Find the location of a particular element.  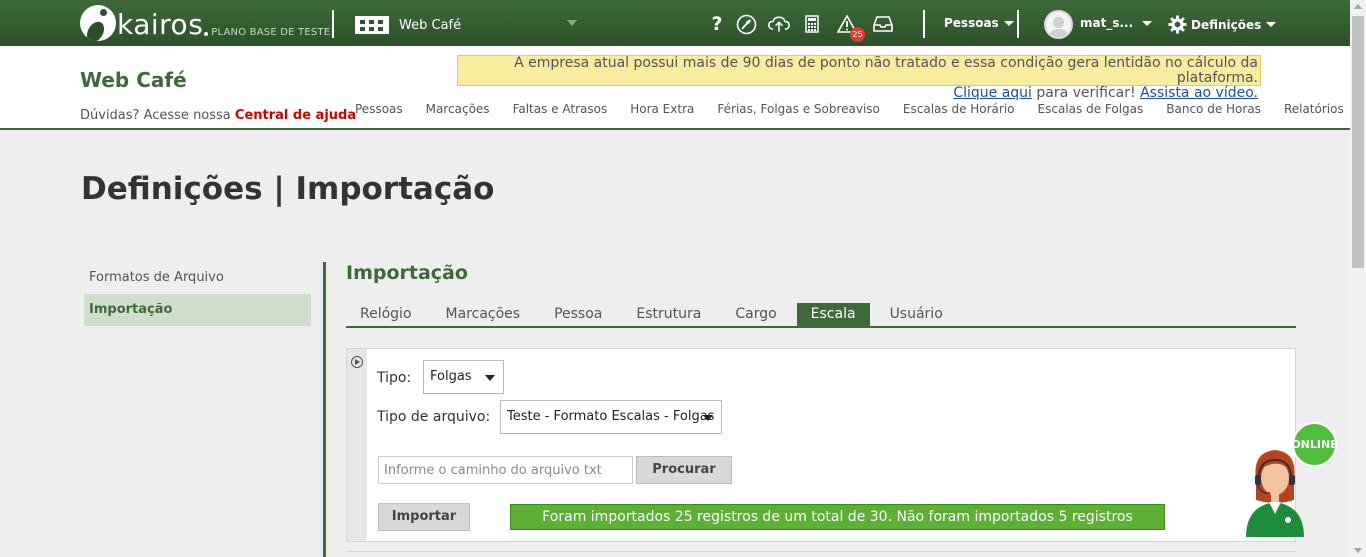

gear-icon is located at coordinates (1177, 24).